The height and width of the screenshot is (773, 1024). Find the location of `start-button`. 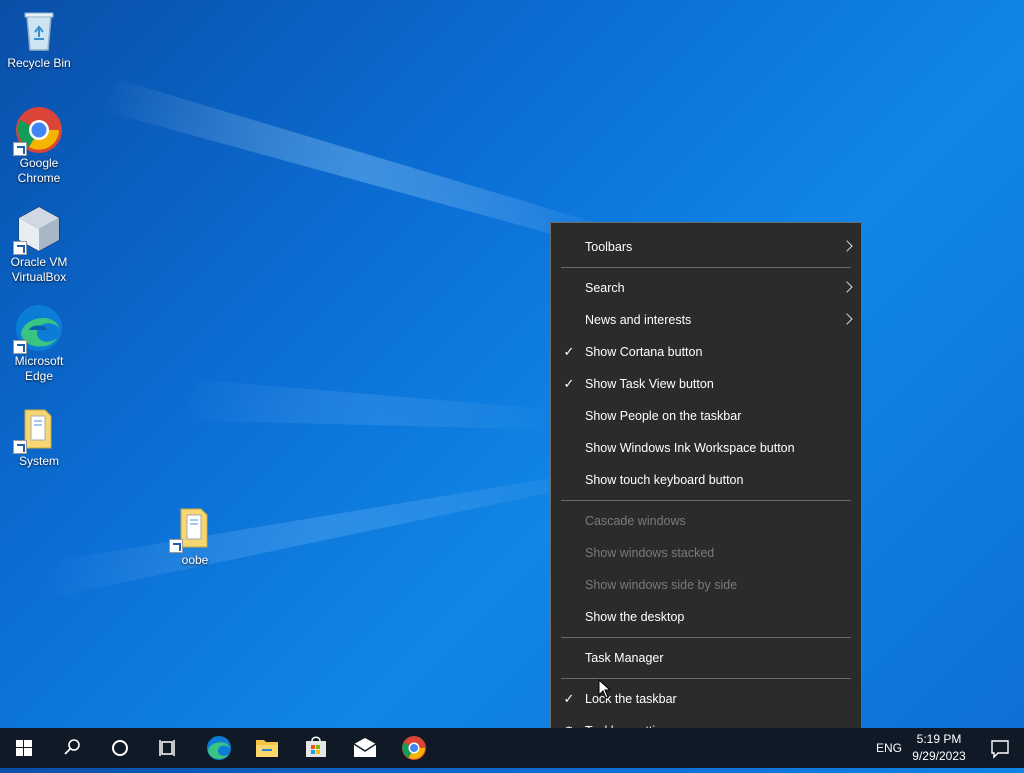

start-button is located at coordinates (24, 748).